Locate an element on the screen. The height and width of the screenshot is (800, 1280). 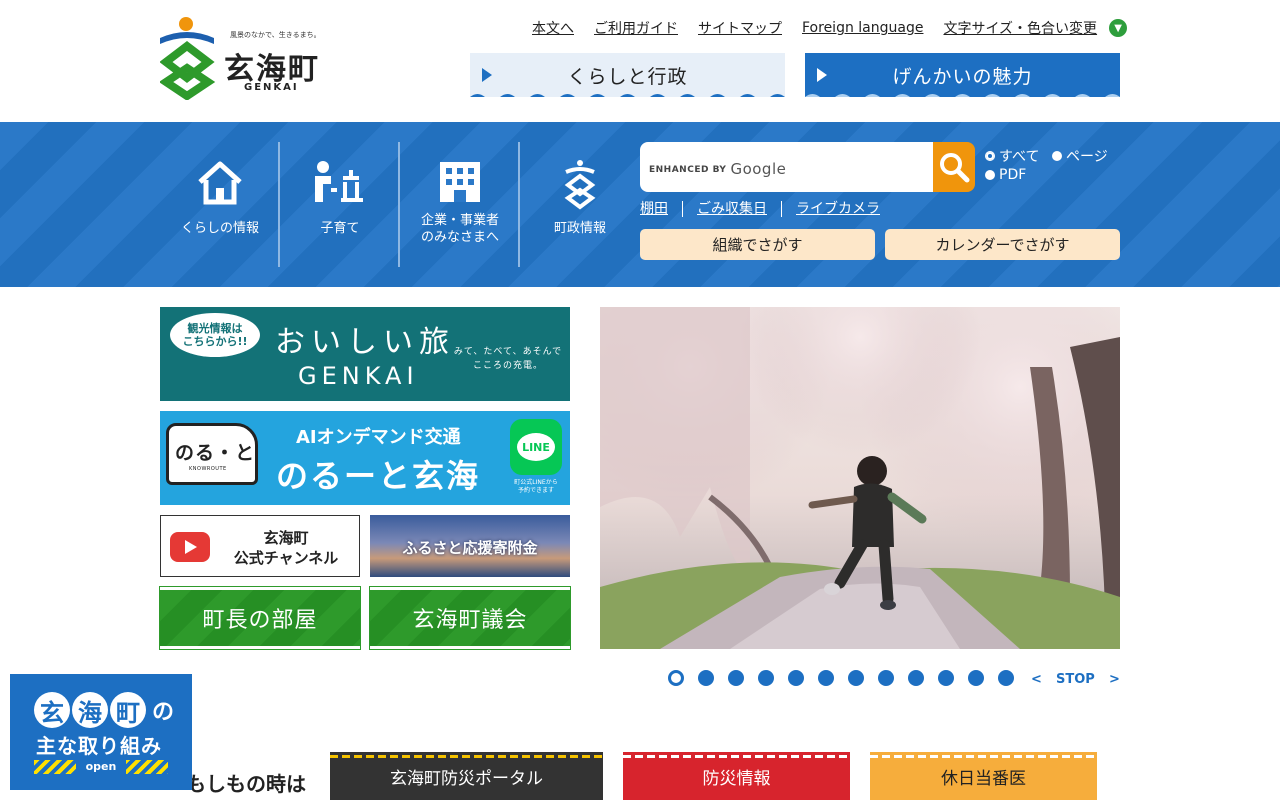
nav-item-kurashi: くらしの情報 is located at coordinates (220, 204).